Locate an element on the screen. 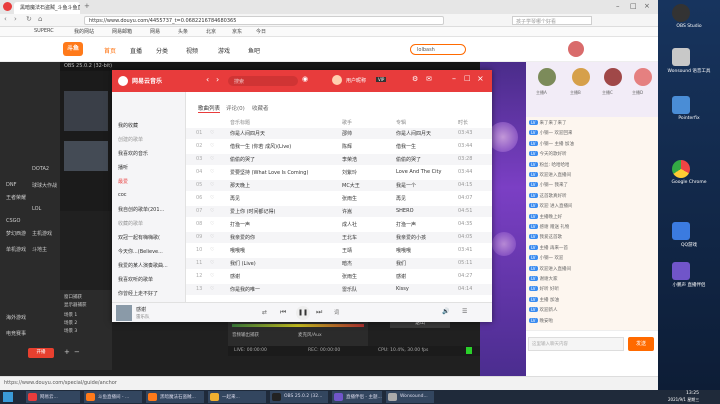 This screenshot has height=404, width=720. chrome-desktop-icon is located at coordinates (681, 169).